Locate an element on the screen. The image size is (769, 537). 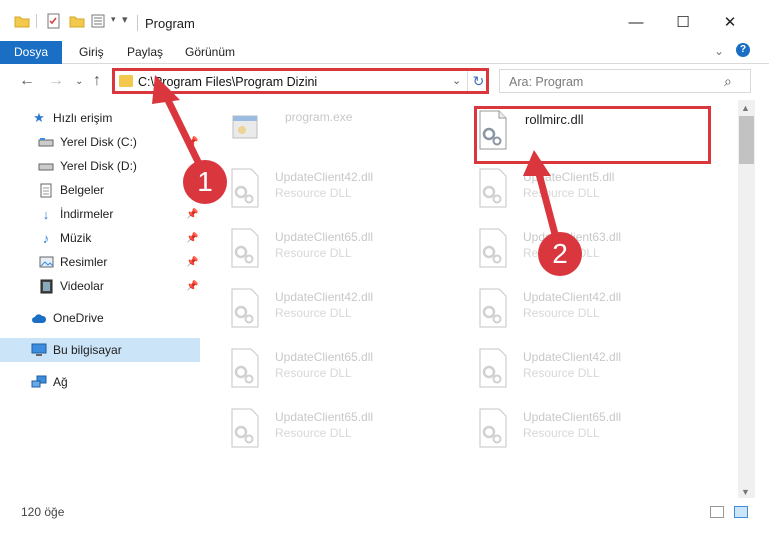
file-item: UpdateClient5.dll Resource DLL is located at coordinates (587, 191).